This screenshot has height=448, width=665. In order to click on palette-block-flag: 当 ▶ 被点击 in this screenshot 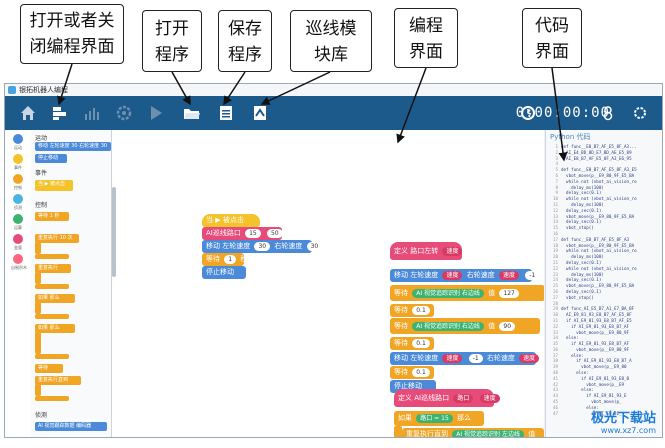, I will do `click(54, 185)`.